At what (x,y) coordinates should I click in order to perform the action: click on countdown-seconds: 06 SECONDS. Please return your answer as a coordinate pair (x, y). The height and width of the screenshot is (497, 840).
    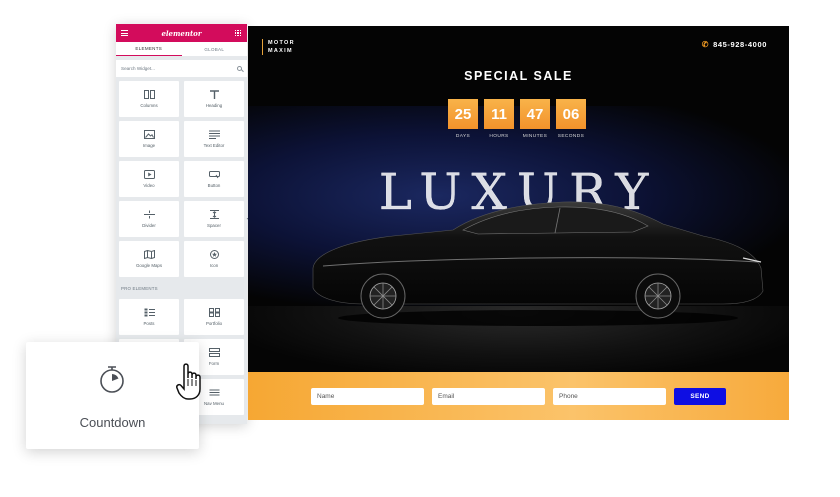
    Looking at the image, I should click on (571, 119).